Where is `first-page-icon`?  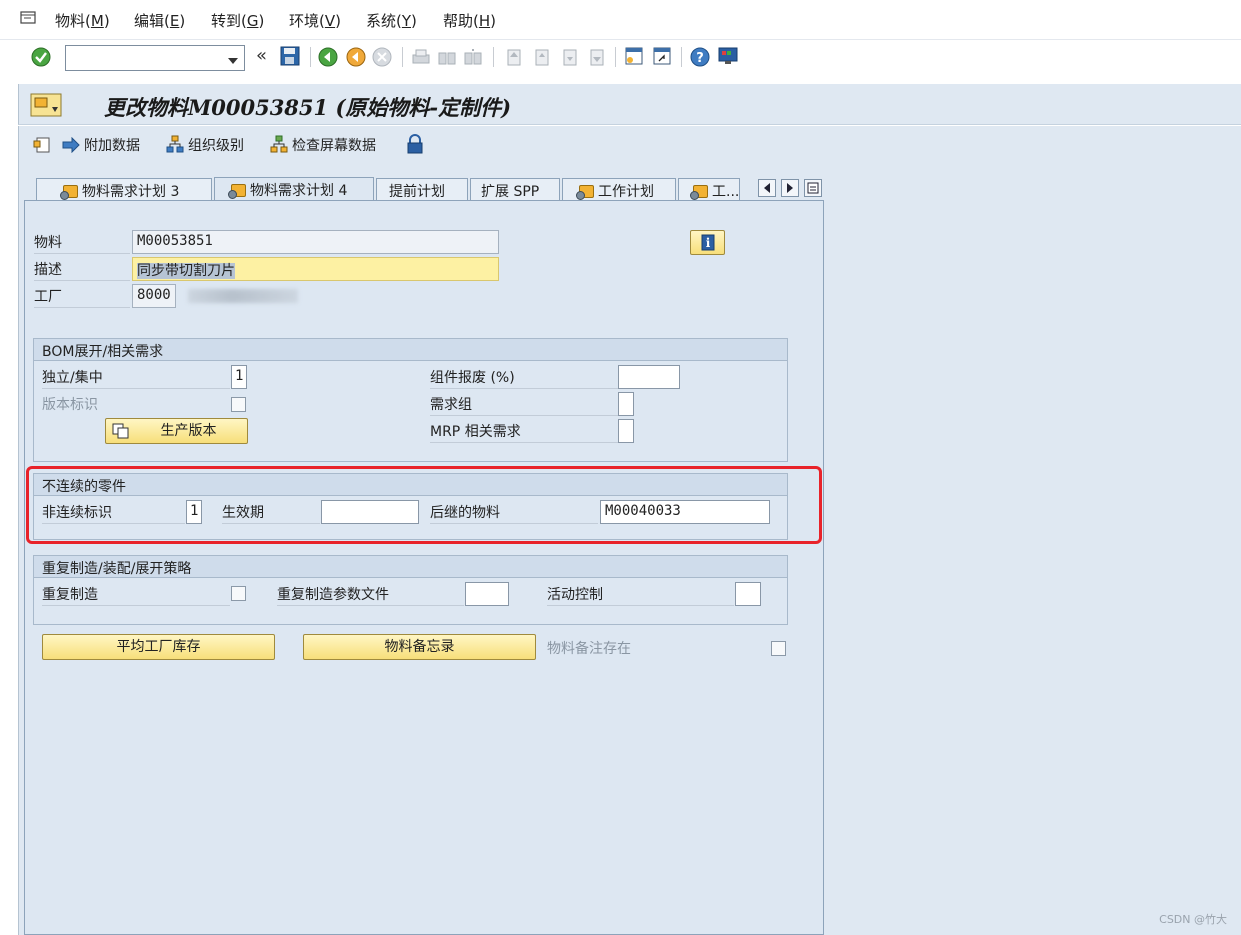
first-page-icon is located at coordinates (514, 57).